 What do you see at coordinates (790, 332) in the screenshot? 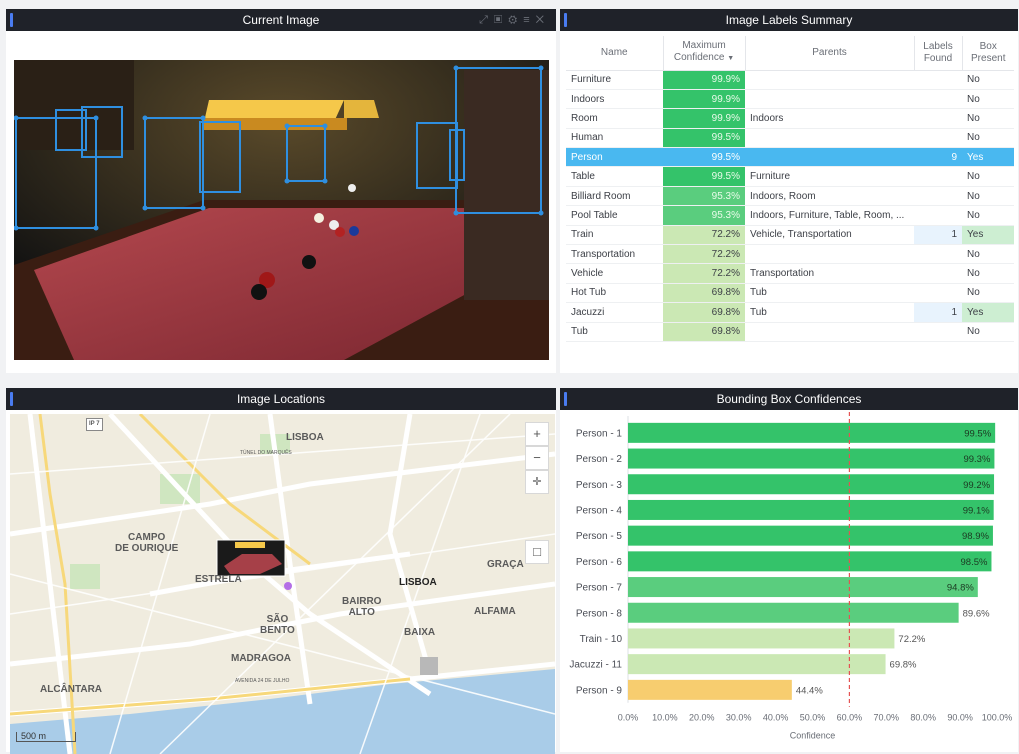
I see `table-row: Tub 69.8% No` at bounding box center [790, 332].